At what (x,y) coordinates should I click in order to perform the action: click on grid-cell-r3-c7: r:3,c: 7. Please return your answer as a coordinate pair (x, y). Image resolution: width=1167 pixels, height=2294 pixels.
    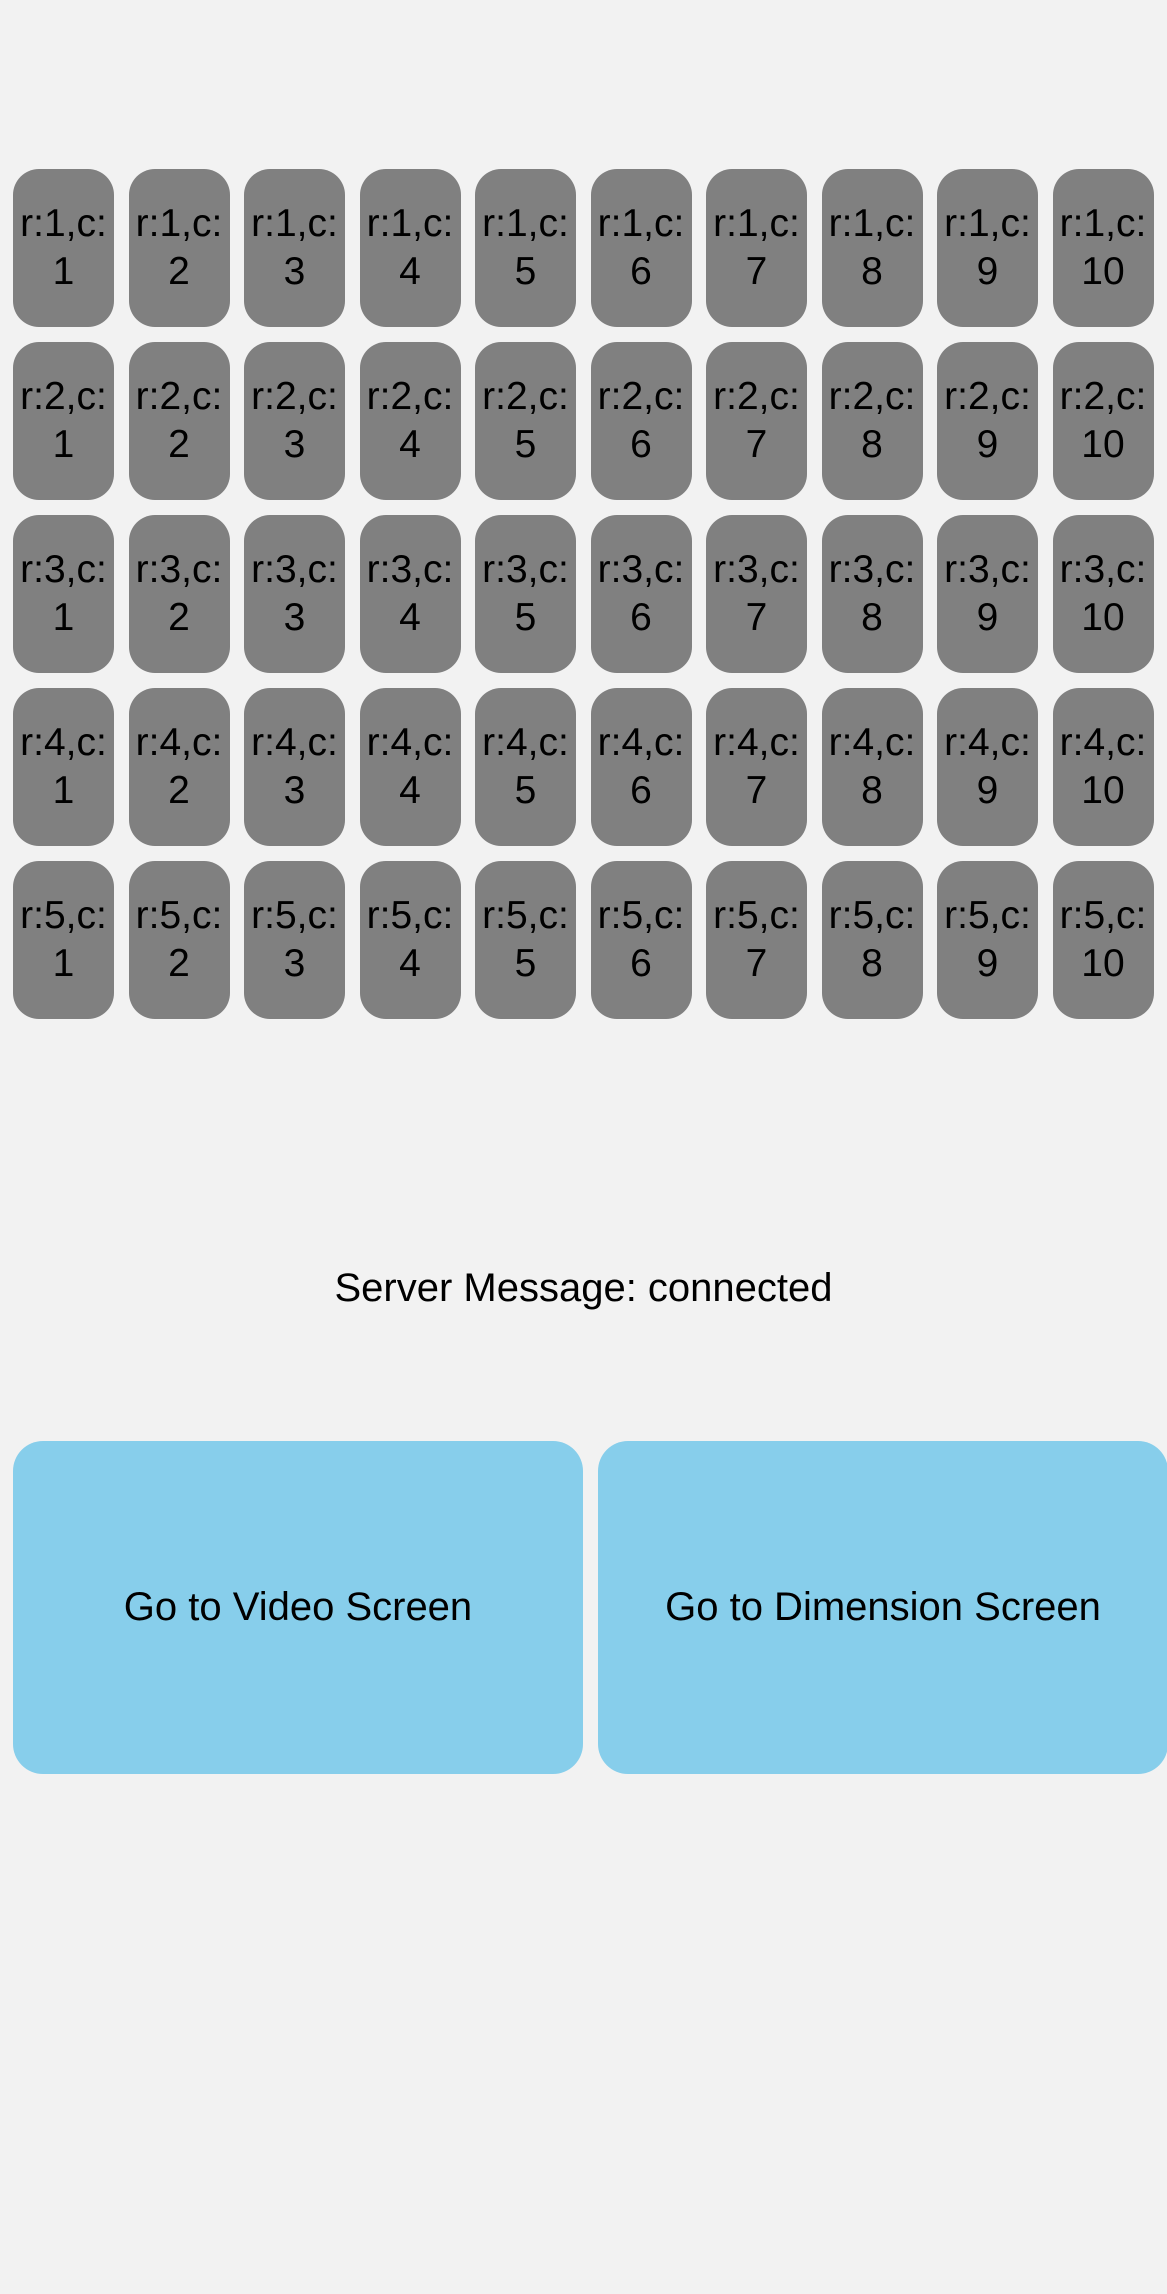
    Looking at the image, I should click on (756, 594).